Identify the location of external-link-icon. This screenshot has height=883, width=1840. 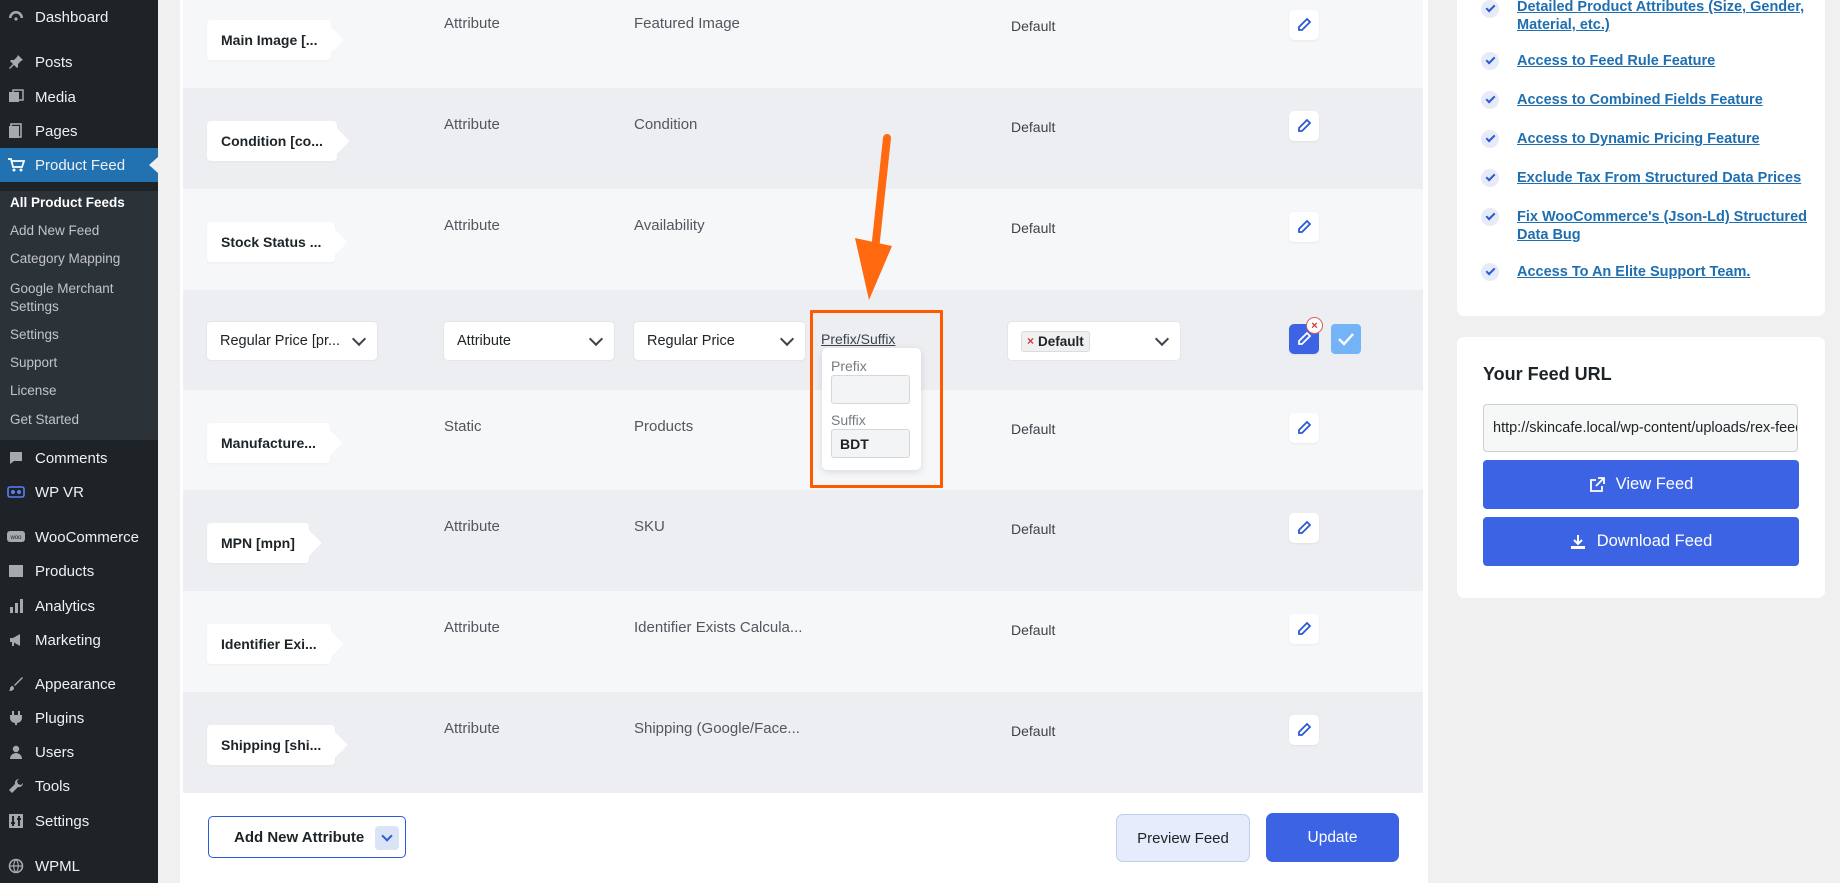
(1597, 484).